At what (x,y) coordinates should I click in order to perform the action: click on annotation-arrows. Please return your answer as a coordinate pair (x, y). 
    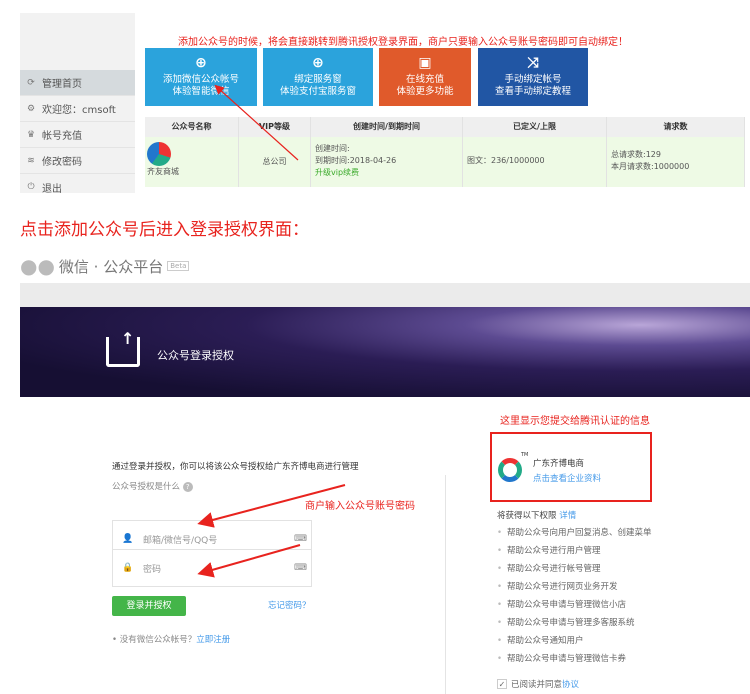
    Looking at the image, I should click on (271, 331).